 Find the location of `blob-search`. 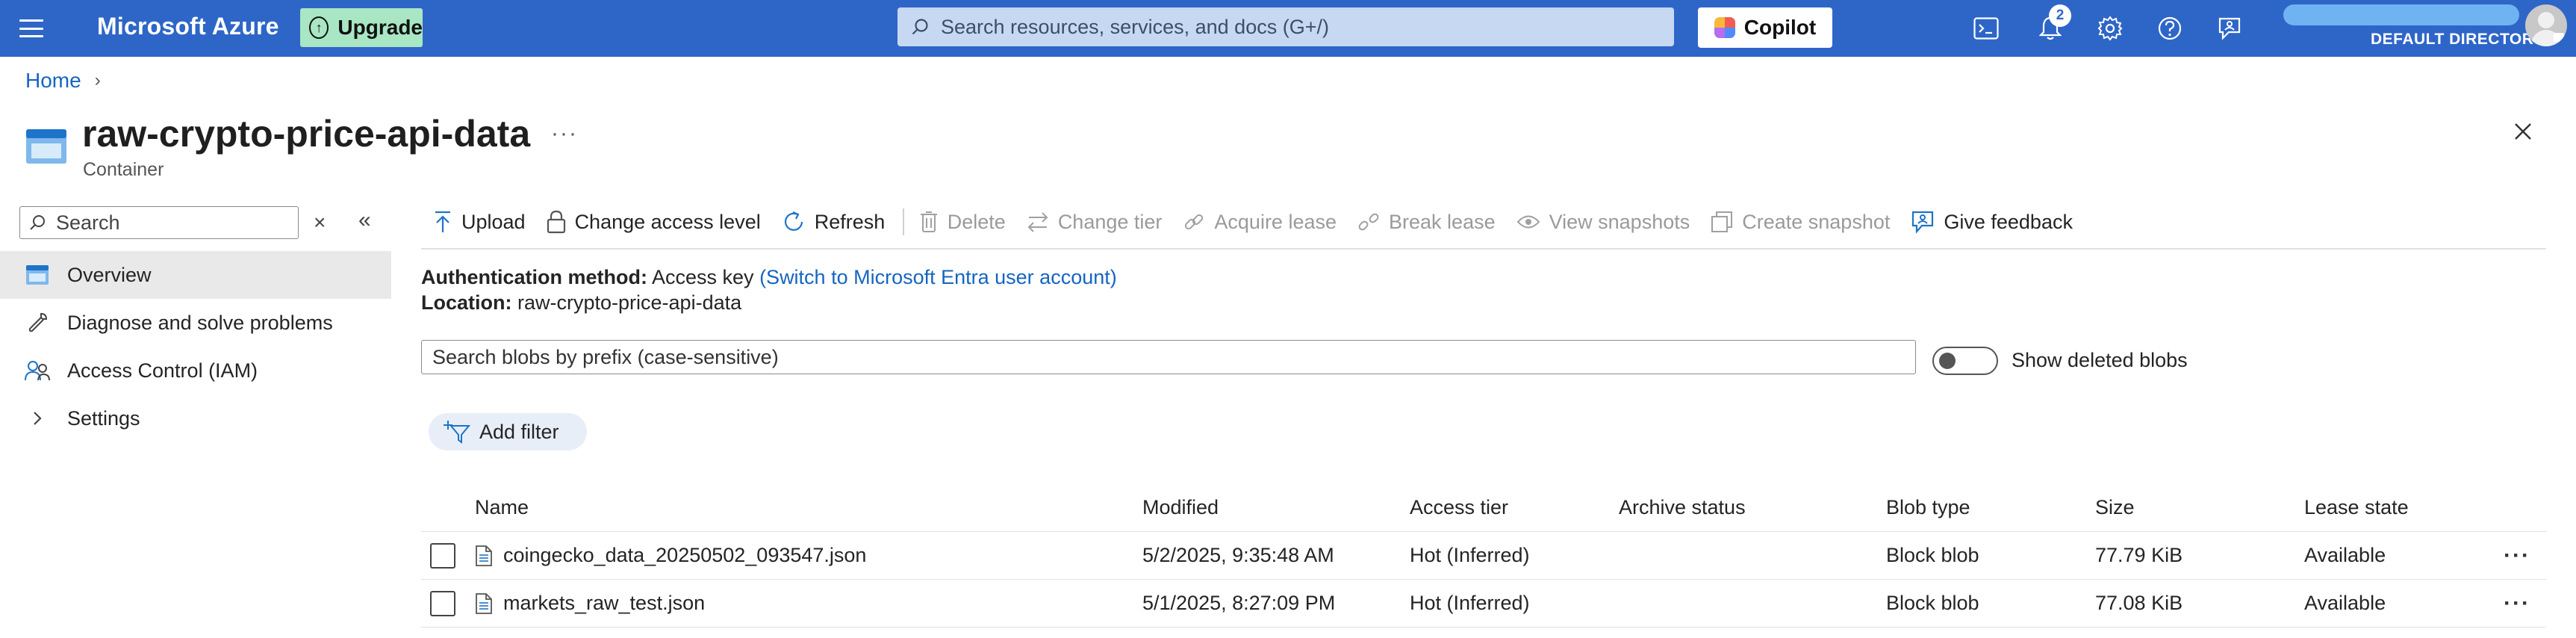

blob-search is located at coordinates (1168, 357).